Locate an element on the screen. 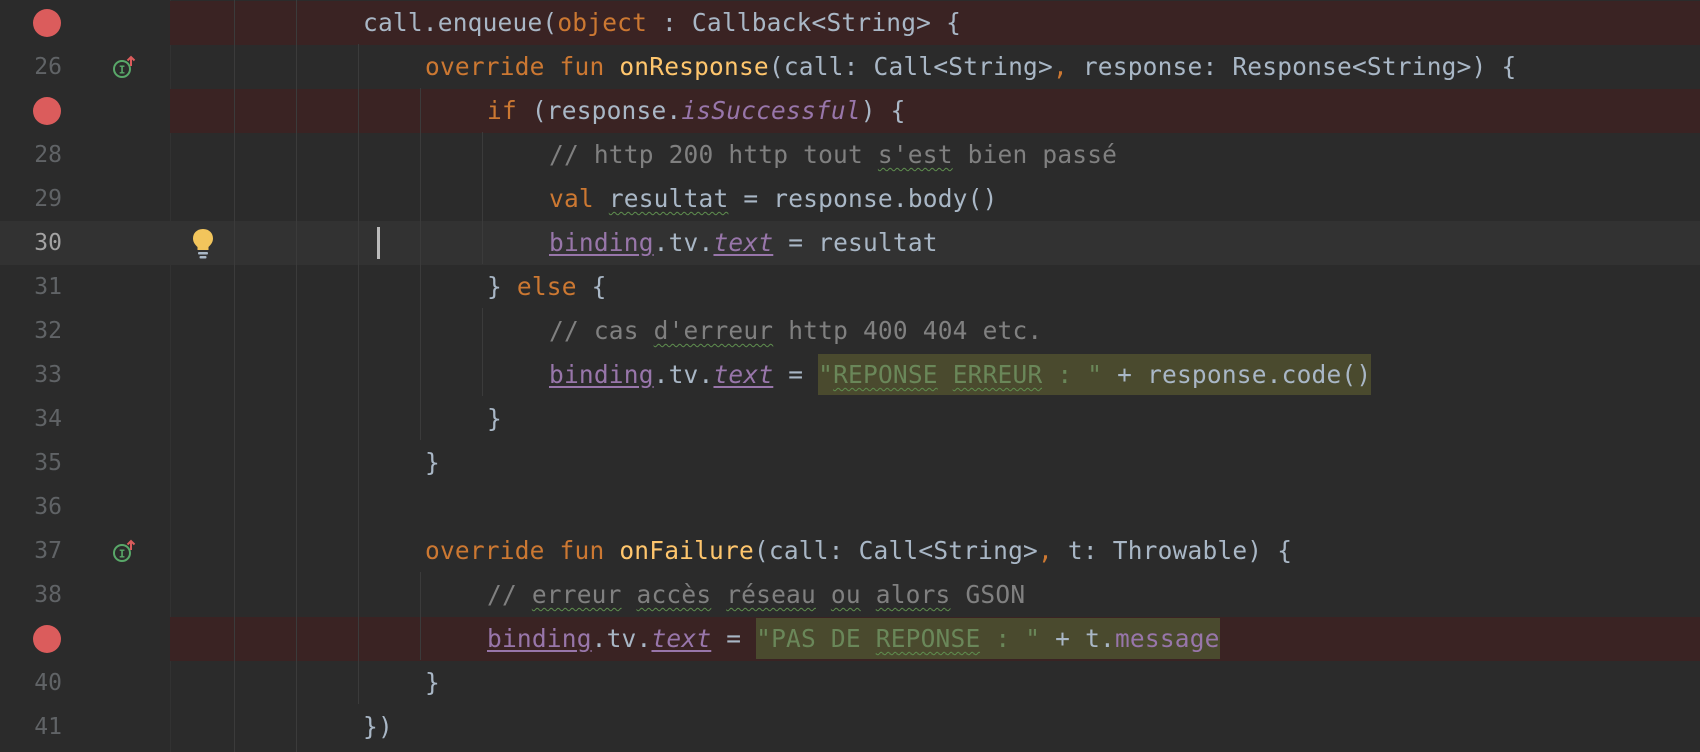 Image resolution: width=1700 pixels, height=752 pixels. lightbulb-icon is located at coordinates (203, 243).